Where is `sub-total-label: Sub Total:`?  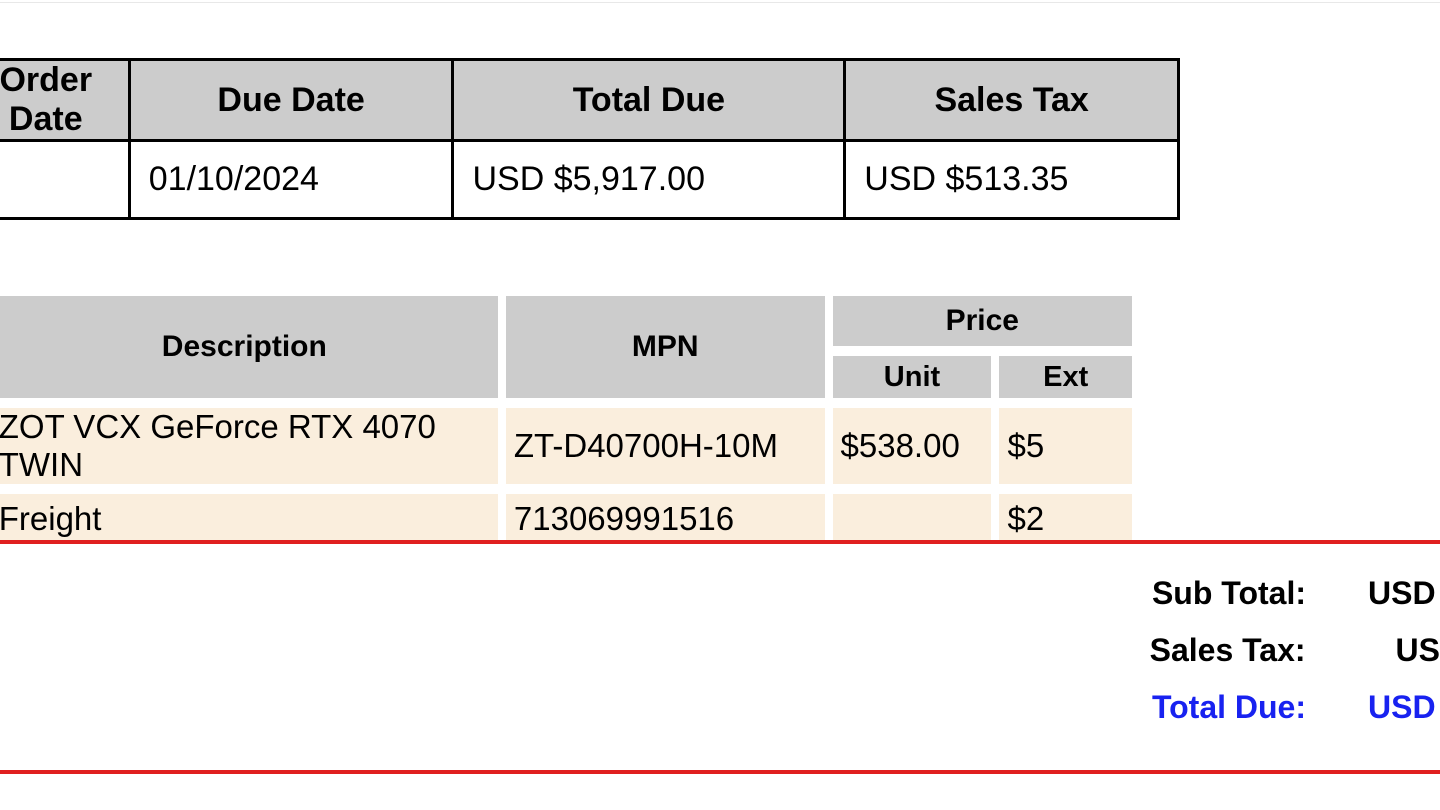
sub-total-label: Sub Total: is located at coordinates (1228, 593).